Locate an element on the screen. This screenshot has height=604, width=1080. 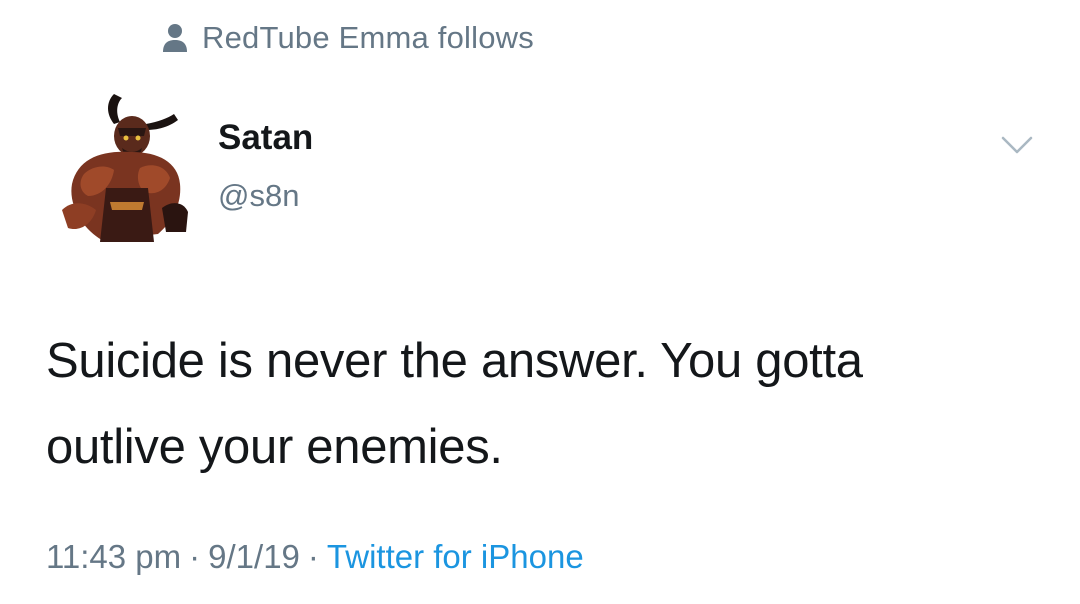
social-context: RedTube Emma follows is located at coordinates (348, 38).